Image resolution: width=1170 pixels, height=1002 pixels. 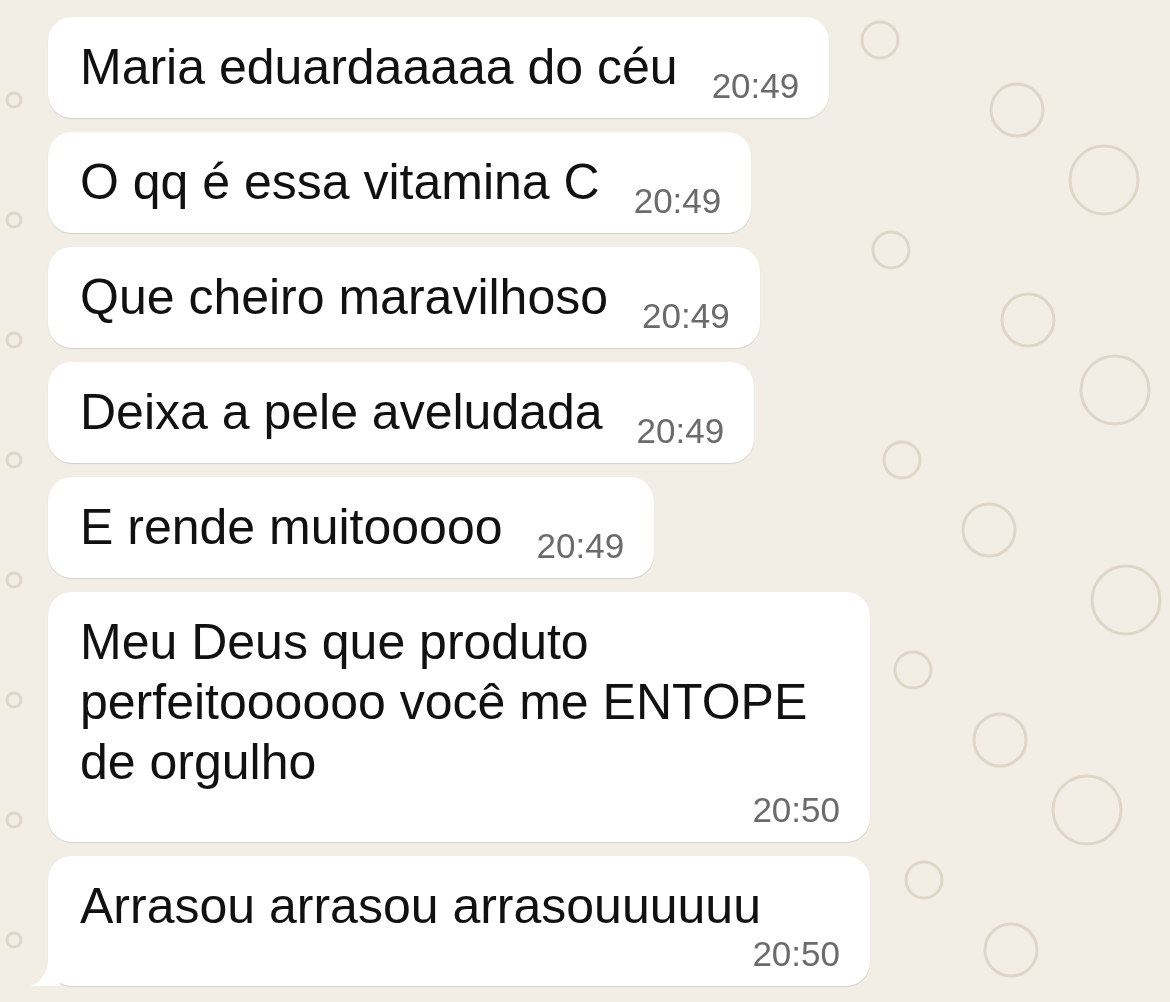 I want to click on message-text: O qq é essa vitamina C, so click(x=340, y=182).